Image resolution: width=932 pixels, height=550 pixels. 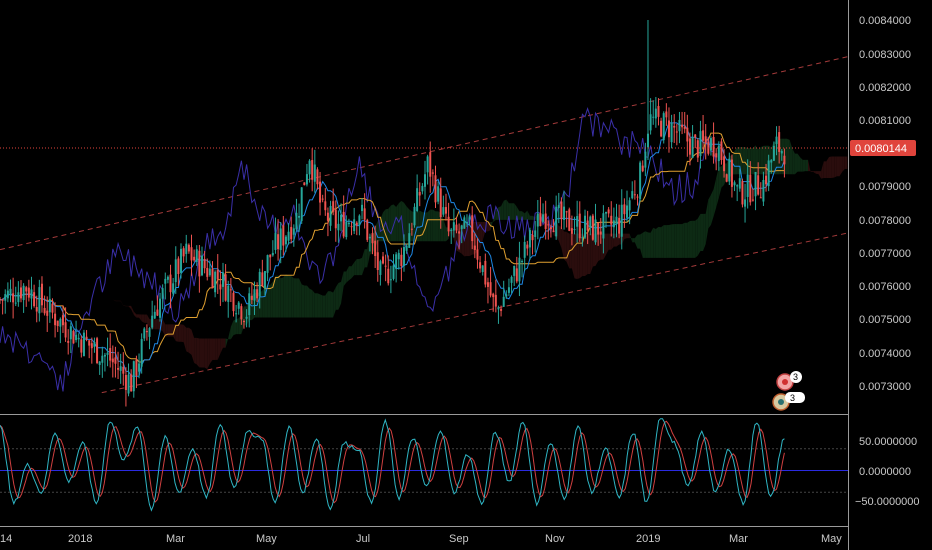 What do you see at coordinates (887, 472) in the screenshot?
I see `oscillator-axis: 50.0000000 0.0000000 −50.0000000` at bounding box center [887, 472].